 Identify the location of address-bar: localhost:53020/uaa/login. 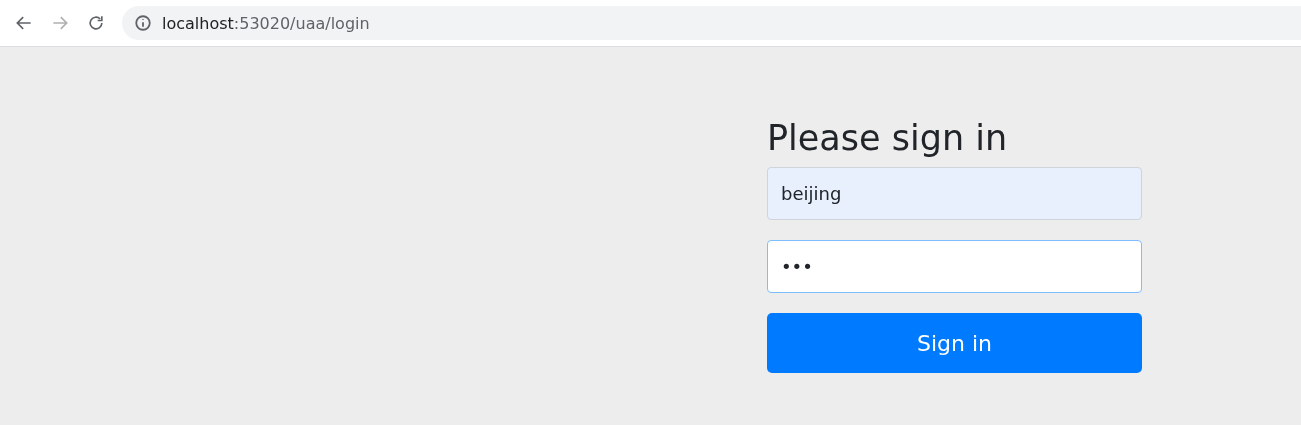
(711, 23).